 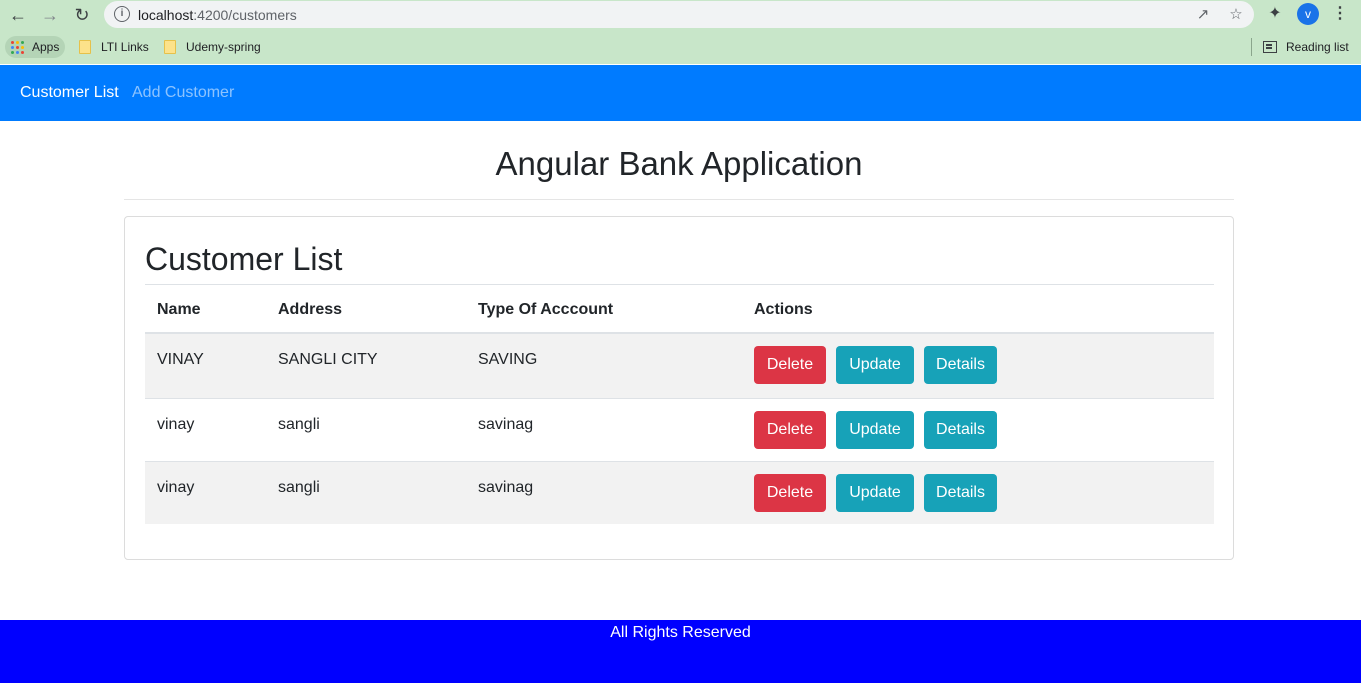 I want to click on bookmark-label: Udemy-spring, so click(x=223, y=47).